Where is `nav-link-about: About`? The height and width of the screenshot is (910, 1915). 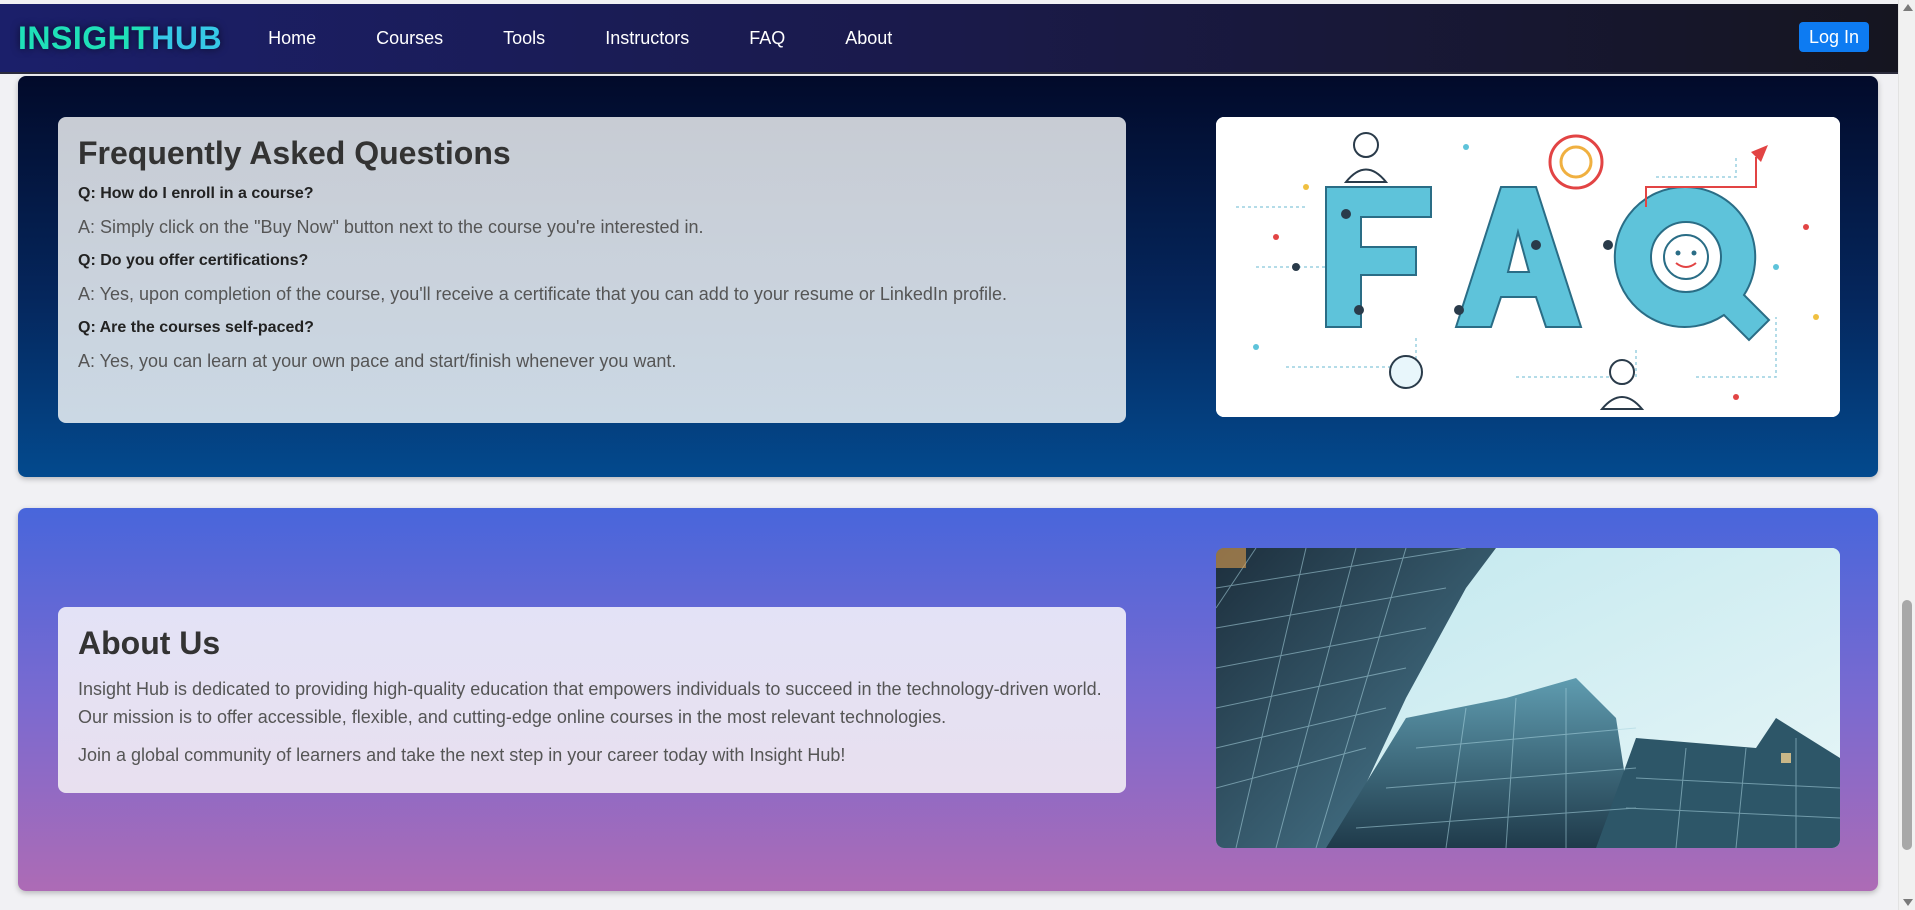 nav-link-about: About is located at coordinates (868, 38).